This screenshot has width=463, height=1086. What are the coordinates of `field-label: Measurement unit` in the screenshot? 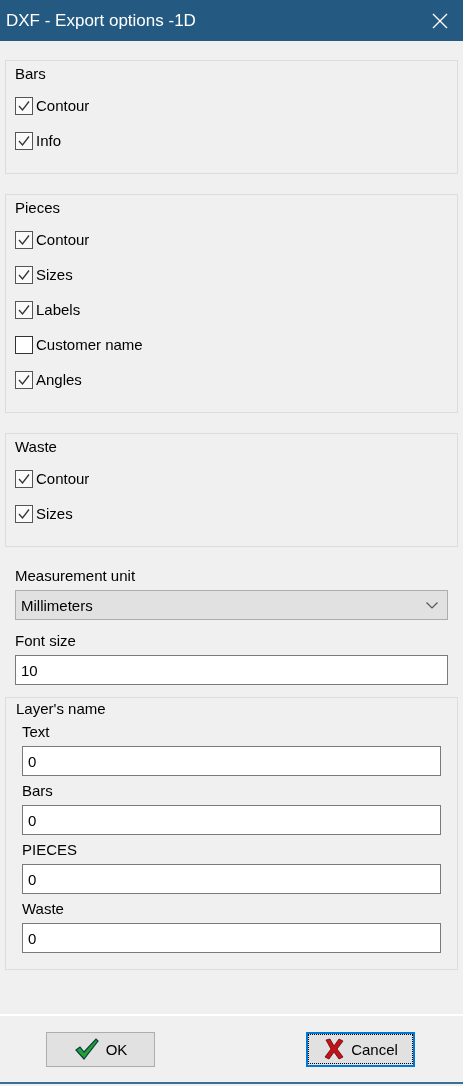 It's located at (76, 576).